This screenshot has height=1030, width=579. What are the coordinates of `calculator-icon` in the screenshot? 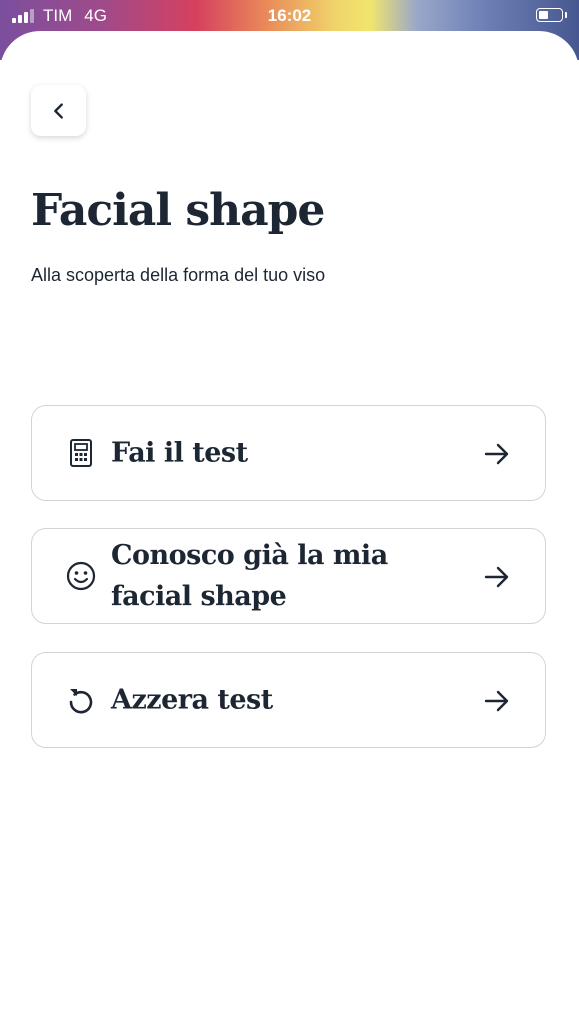 It's located at (81, 453).